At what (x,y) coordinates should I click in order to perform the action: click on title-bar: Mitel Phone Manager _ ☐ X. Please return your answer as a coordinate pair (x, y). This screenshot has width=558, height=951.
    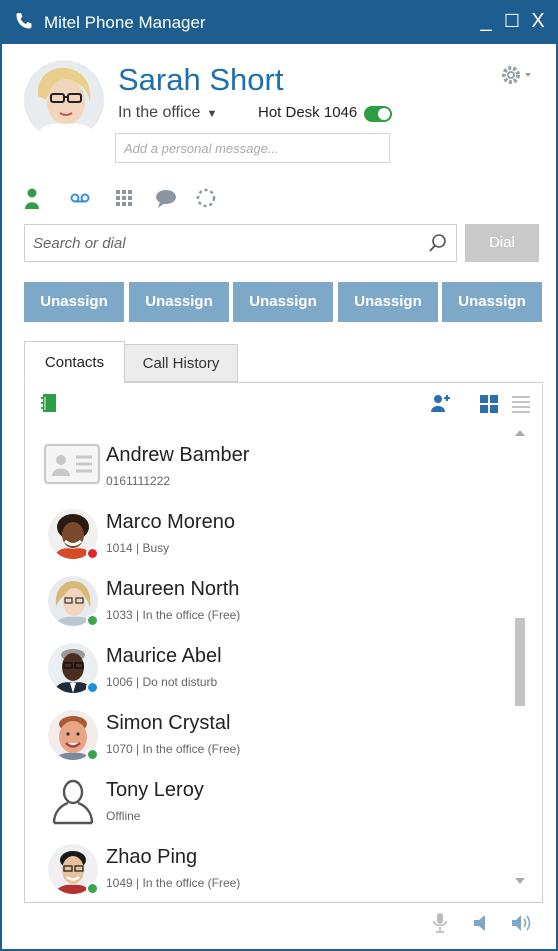
    Looking at the image, I should click on (279, 22).